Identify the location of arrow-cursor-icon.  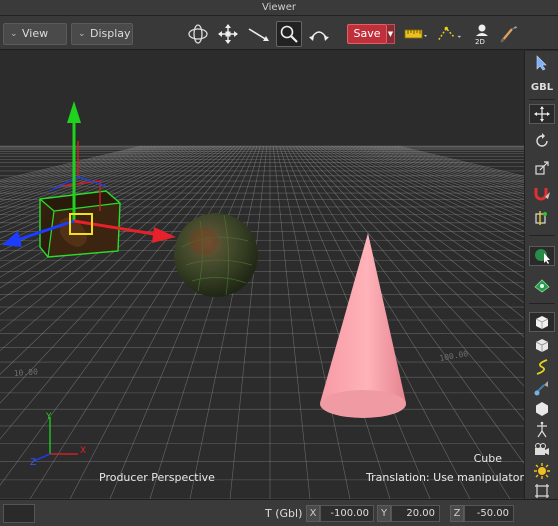
(541, 63).